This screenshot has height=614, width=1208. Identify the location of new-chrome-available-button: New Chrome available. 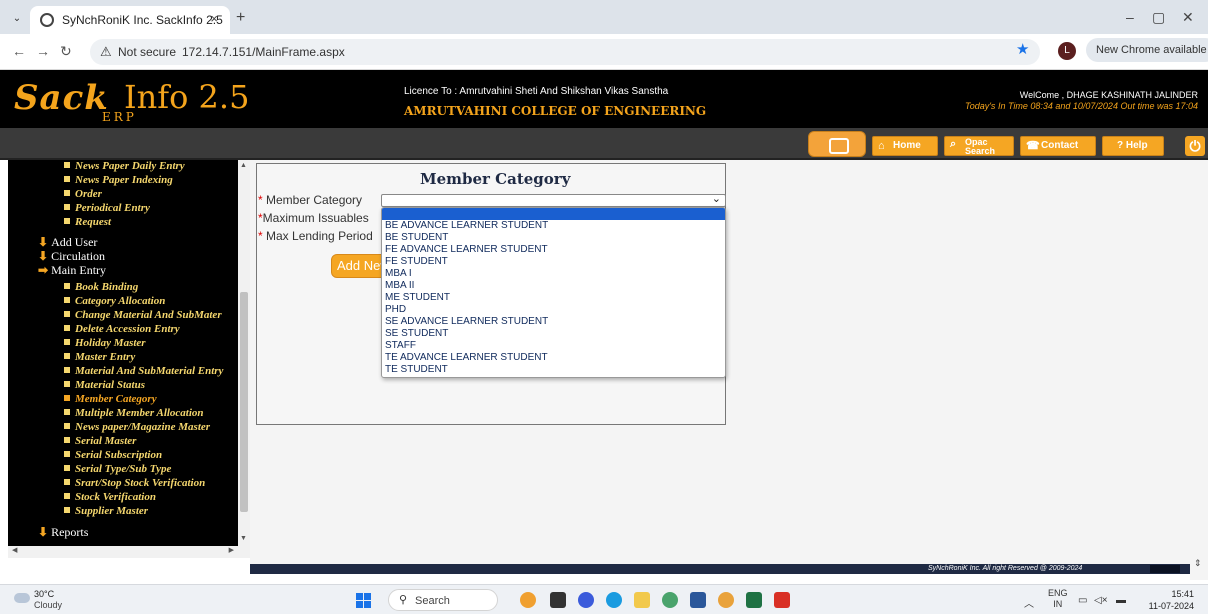
(1147, 50).